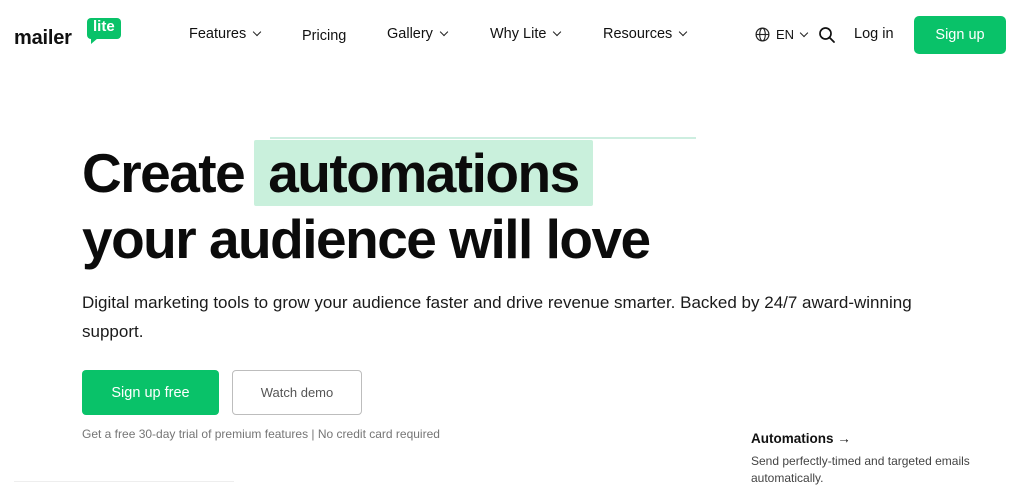 Image resolution: width=1024 pixels, height=487 pixels. I want to click on language-label: EN, so click(785, 34).